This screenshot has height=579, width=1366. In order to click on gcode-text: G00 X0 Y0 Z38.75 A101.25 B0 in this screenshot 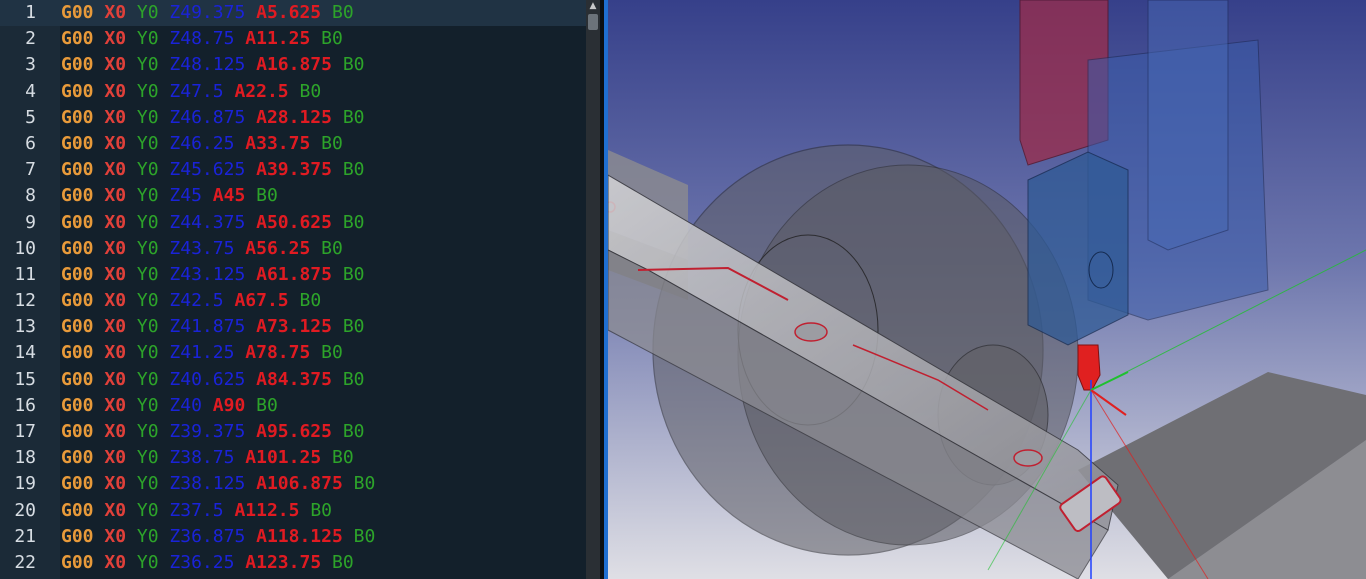, I will do `click(207, 458)`.